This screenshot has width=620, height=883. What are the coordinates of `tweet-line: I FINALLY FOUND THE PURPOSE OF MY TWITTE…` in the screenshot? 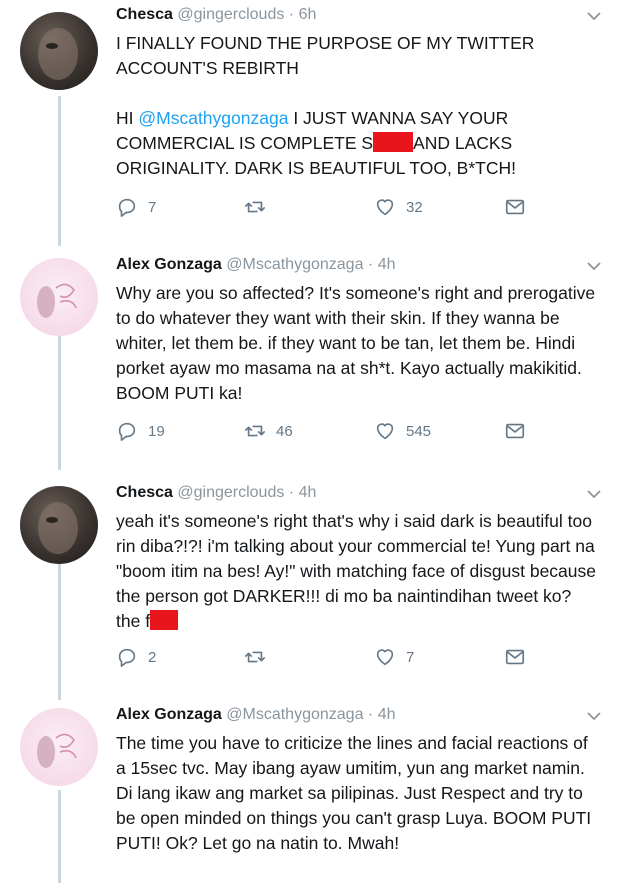 It's located at (325, 55).